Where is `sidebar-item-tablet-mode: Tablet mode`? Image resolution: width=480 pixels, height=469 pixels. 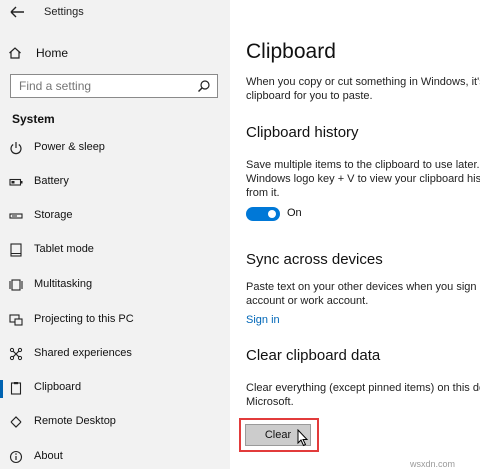
sidebar-item-tablet-mode: Tablet mode is located at coordinates (115, 250).